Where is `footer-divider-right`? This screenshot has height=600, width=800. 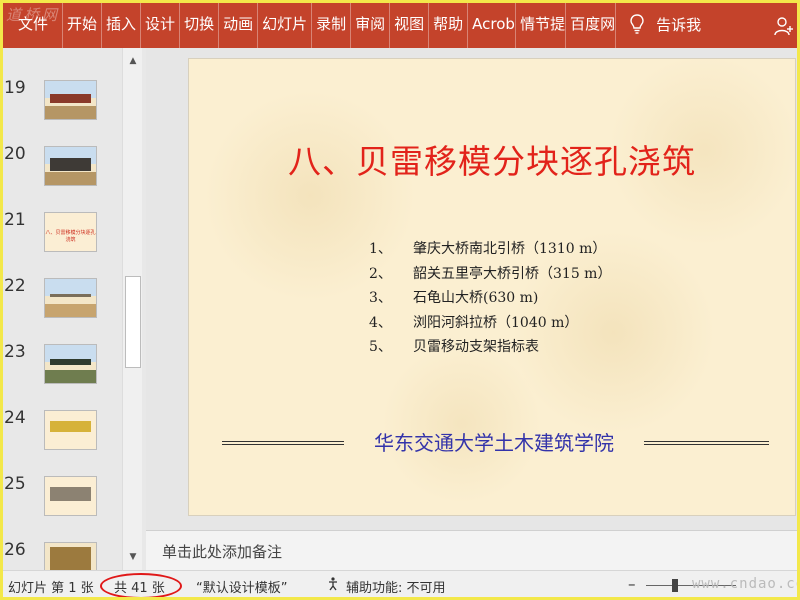
footer-divider-right is located at coordinates (706, 443).